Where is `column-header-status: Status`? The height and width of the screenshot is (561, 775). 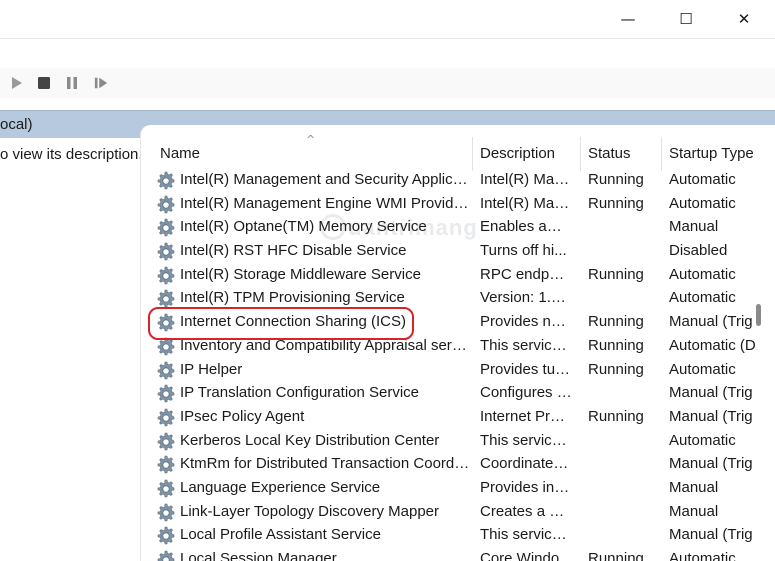 column-header-status: Status is located at coordinates (609, 153).